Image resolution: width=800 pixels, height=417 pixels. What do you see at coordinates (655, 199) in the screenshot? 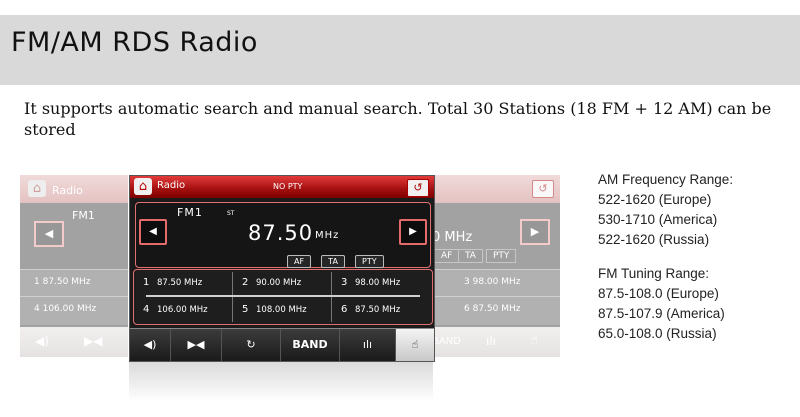
I see `am-range-item: 522-1620 (Europe)` at bounding box center [655, 199].